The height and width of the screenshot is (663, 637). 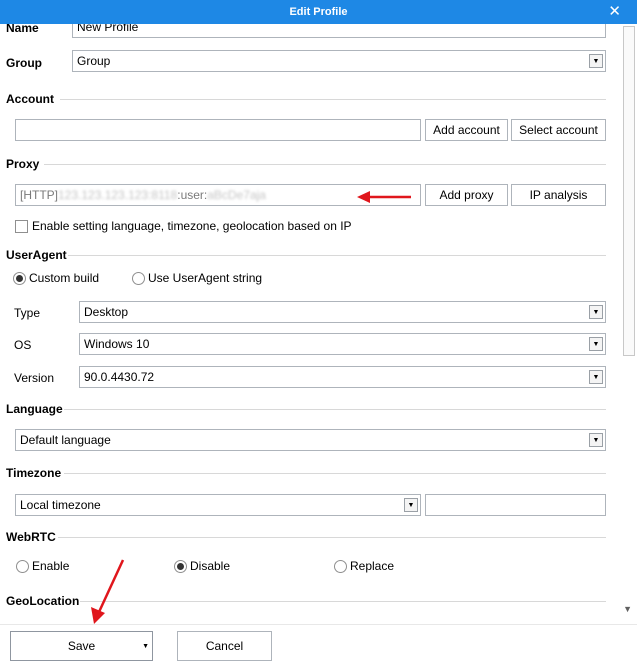 What do you see at coordinates (36, 255) in the screenshot?
I see `useragent-section-title: UserAgent` at bounding box center [36, 255].